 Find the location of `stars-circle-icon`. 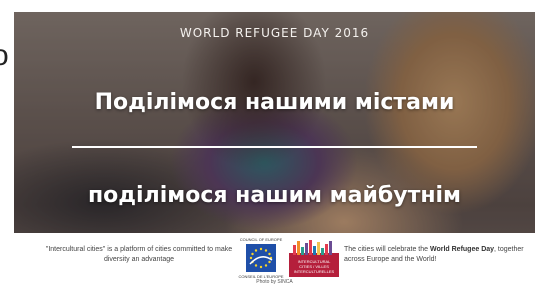

stars-circle-icon is located at coordinates (261, 258).